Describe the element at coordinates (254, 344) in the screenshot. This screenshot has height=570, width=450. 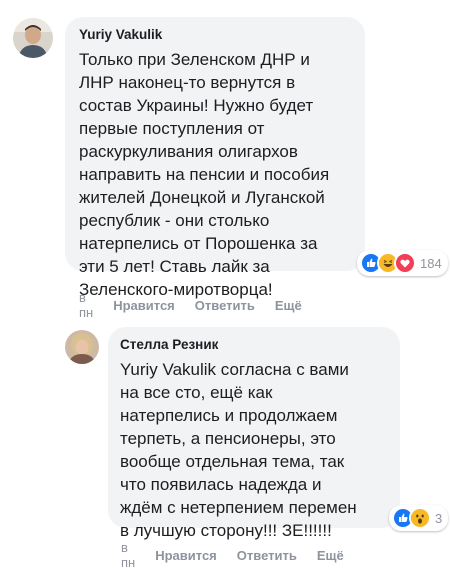
I see `comment-author: Стелла Резник` at that location.